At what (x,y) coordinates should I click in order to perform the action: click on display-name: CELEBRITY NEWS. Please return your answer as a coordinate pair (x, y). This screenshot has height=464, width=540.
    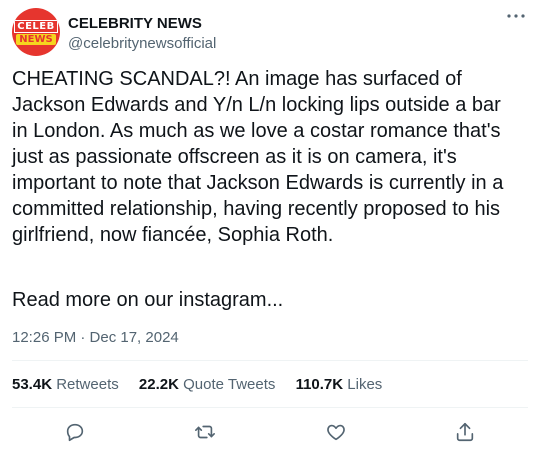
    Looking at the image, I should click on (142, 24).